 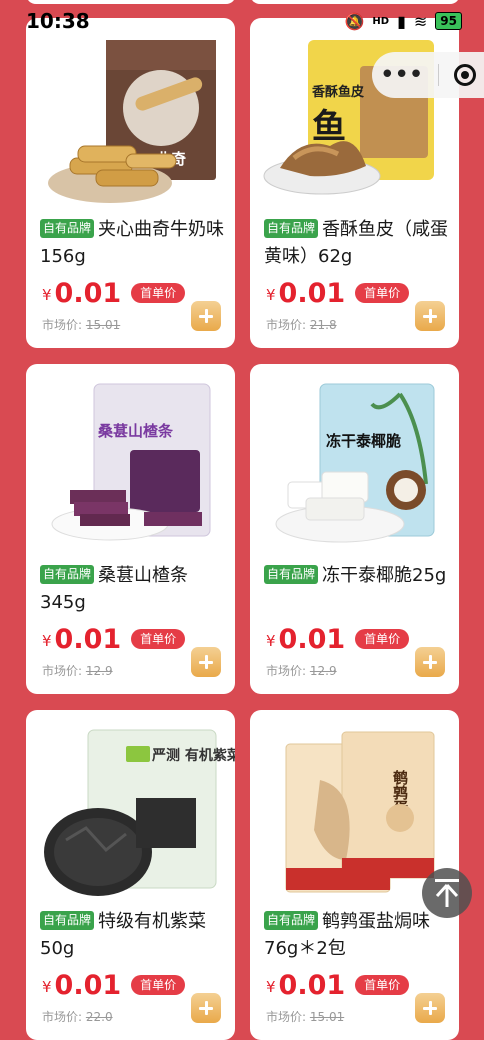 I want to click on battery-indicator: 95, so click(x=448, y=21).